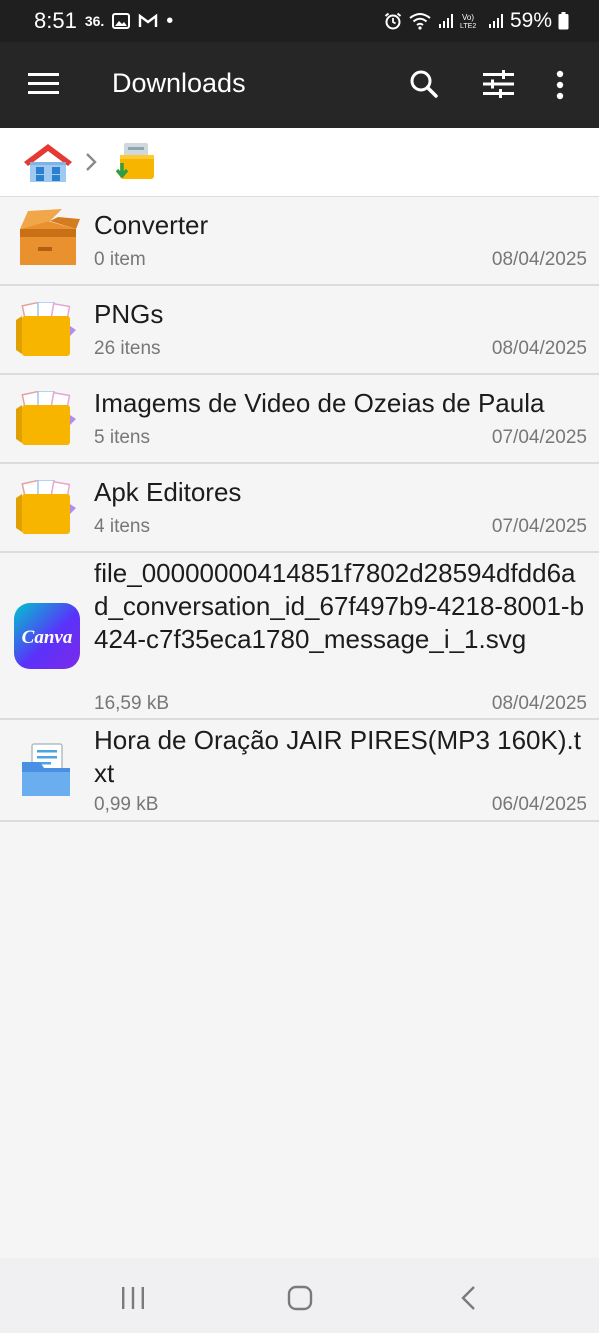 Image resolution: width=599 pixels, height=1333 pixels. What do you see at coordinates (499, 84) in the screenshot?
I see `tune-icon` at bounding box center [499, 84].